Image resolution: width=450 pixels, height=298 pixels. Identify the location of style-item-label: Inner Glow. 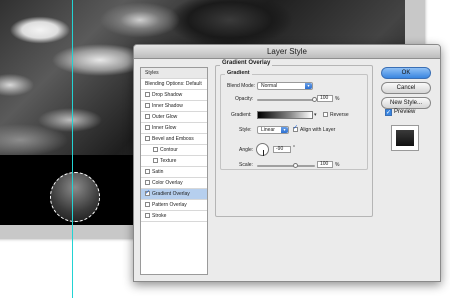
(164, 128).